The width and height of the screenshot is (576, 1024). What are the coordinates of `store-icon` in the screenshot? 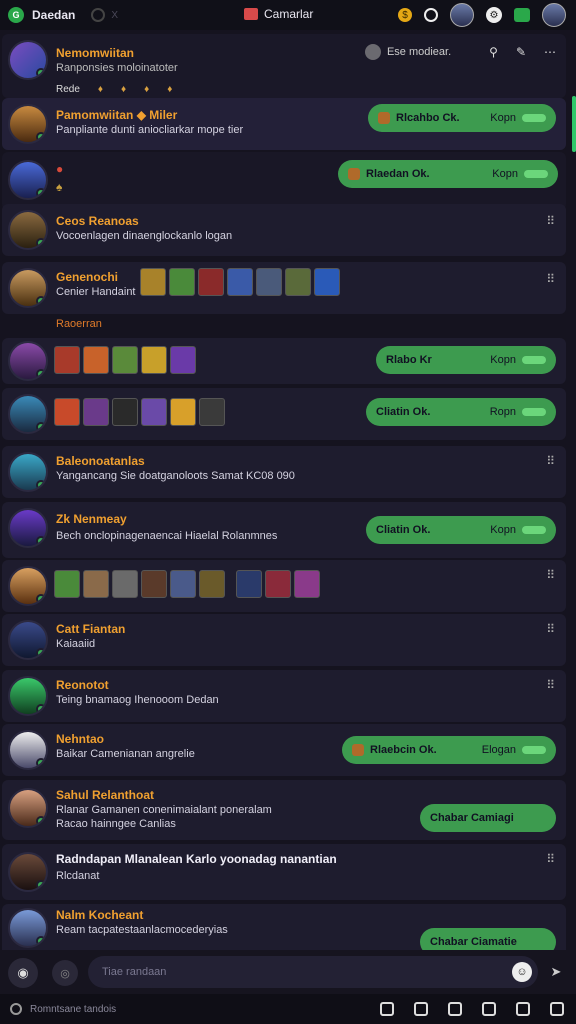 It's located at (522, 15).